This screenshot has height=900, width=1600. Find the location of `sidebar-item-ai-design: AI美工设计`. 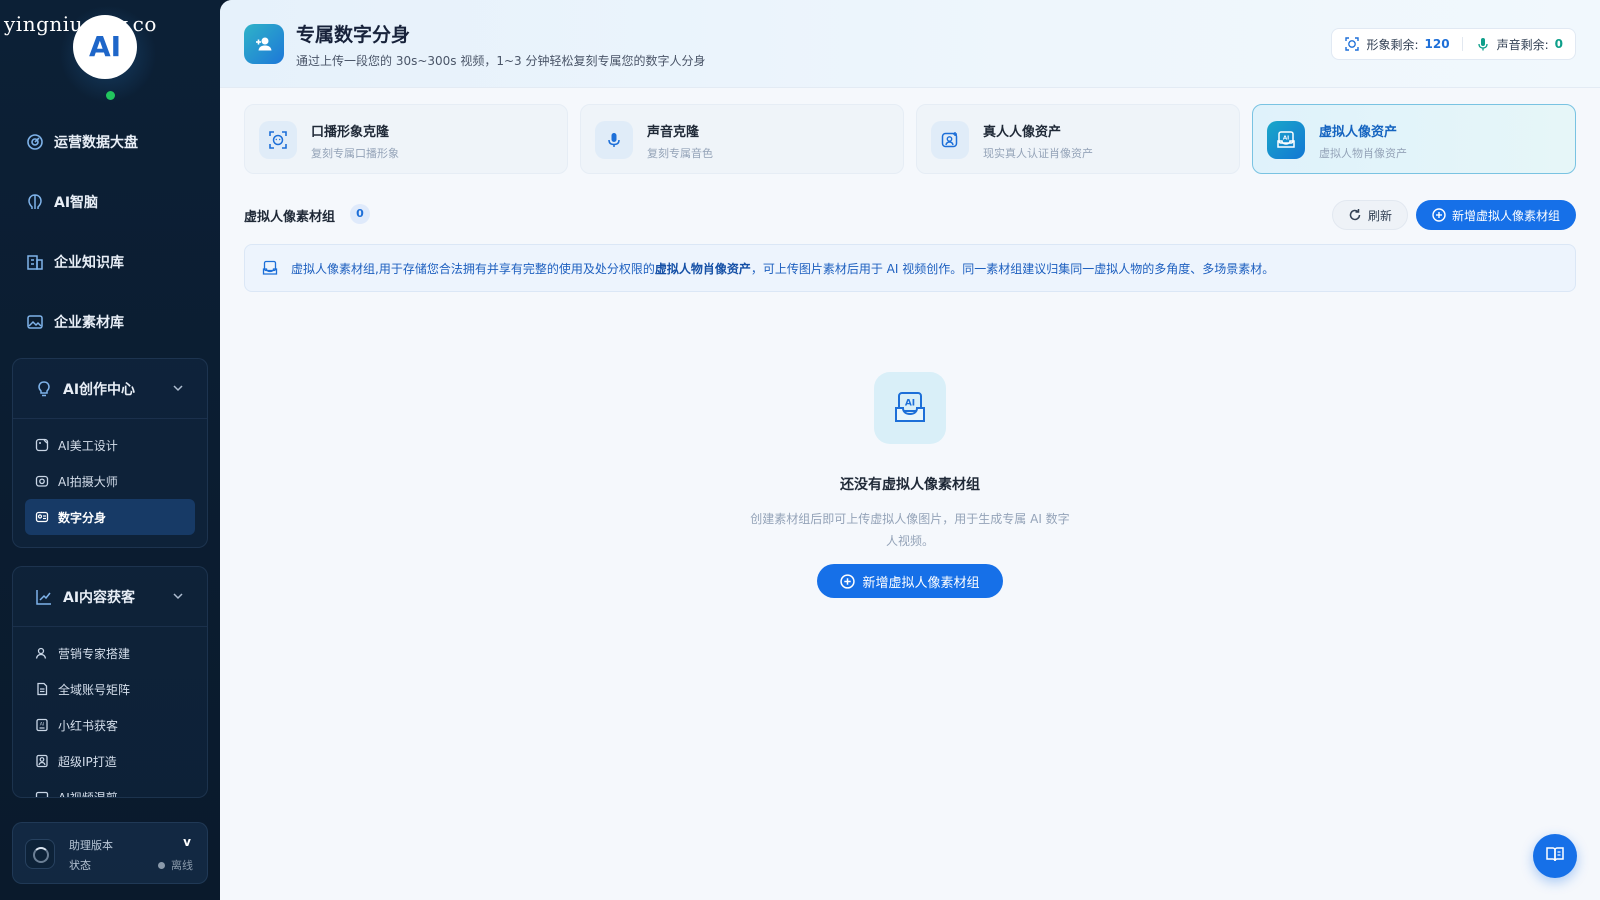

sidebar-item-ai-design: AI美工设计 is located at coordinates (110, 445).